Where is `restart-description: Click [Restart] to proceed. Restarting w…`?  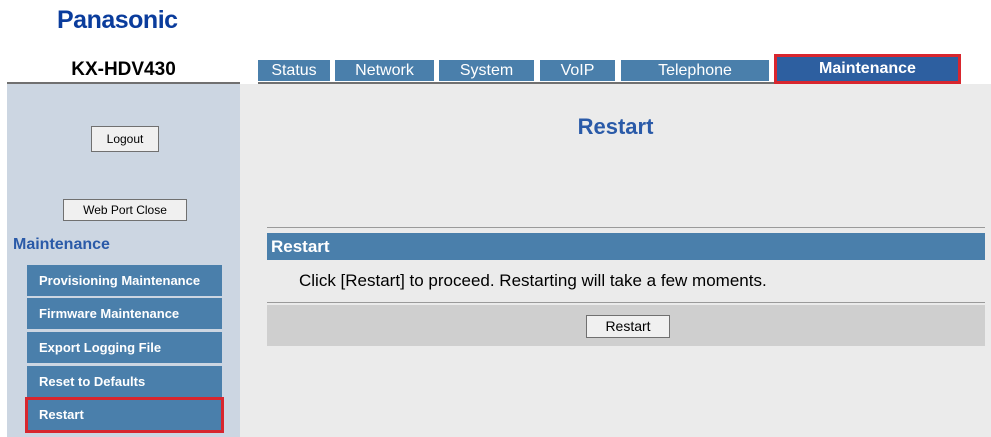
restart-description: Click [Restart] to proceed. Restarting w… is located at coordinates (533, 280).